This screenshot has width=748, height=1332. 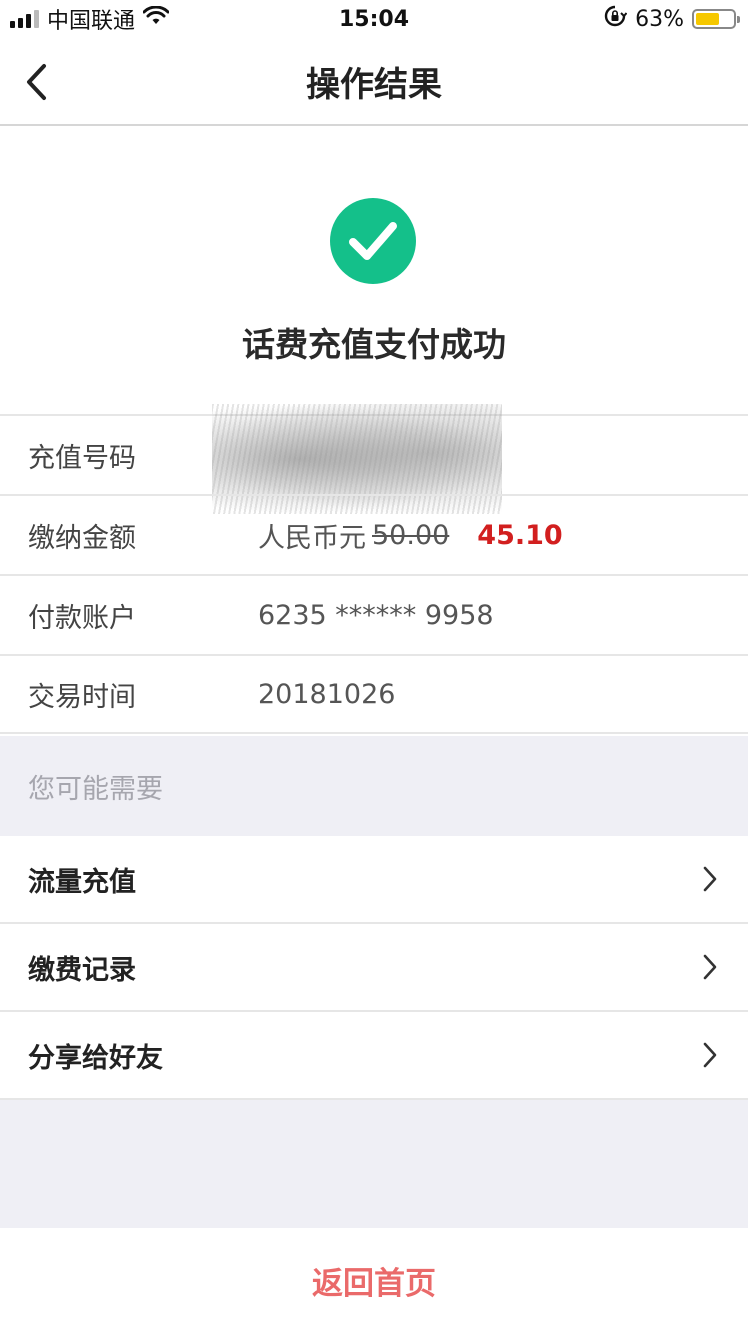 I want to click on link-share-friends: 分享给好友, so click(x=374, y=1056).